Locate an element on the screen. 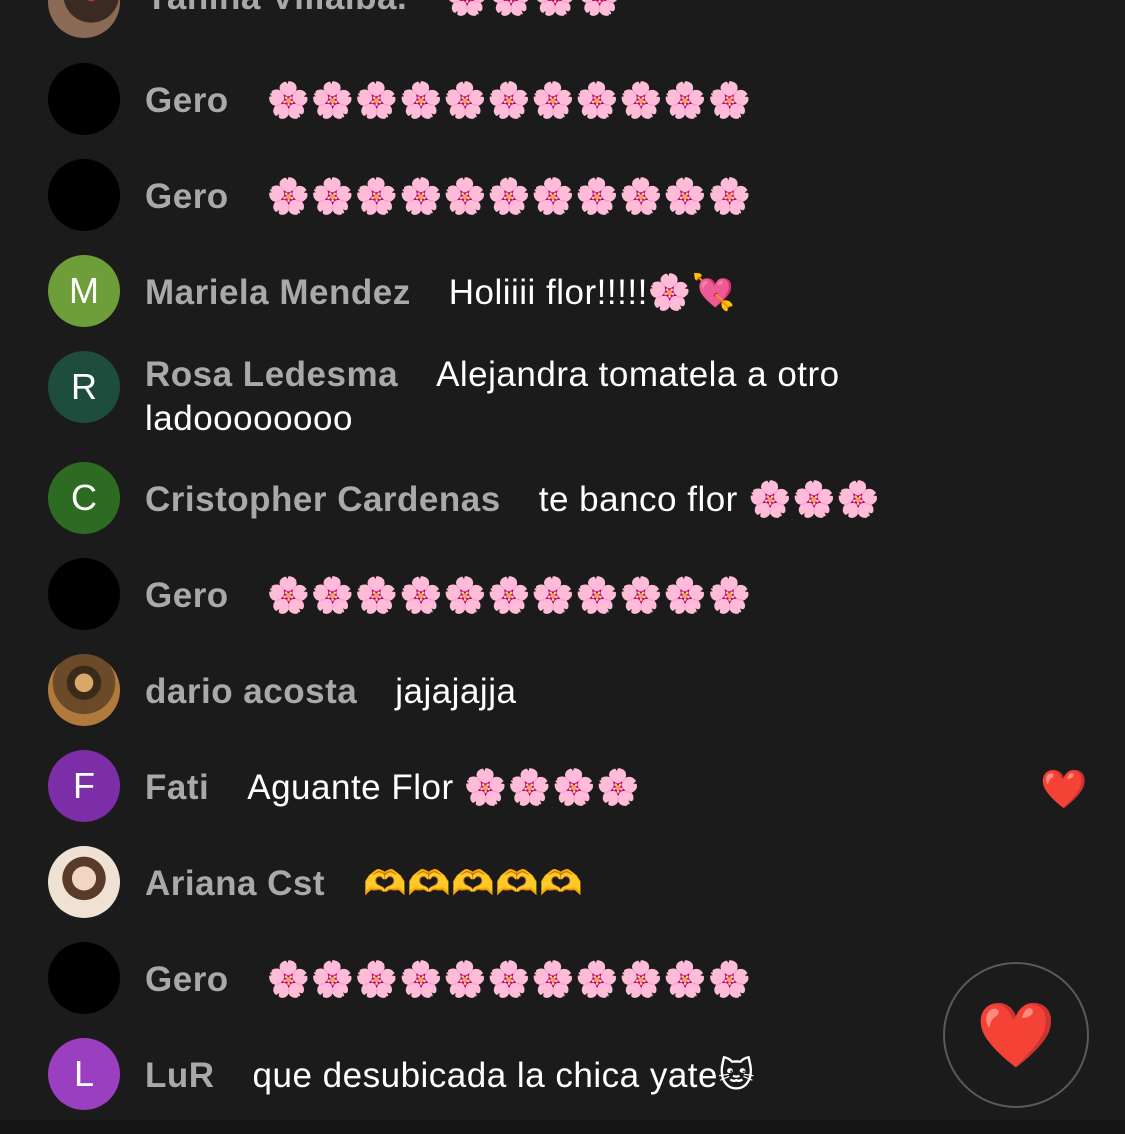  commenter-name: Yanina Villalba. is located at coordinates (276, 8).